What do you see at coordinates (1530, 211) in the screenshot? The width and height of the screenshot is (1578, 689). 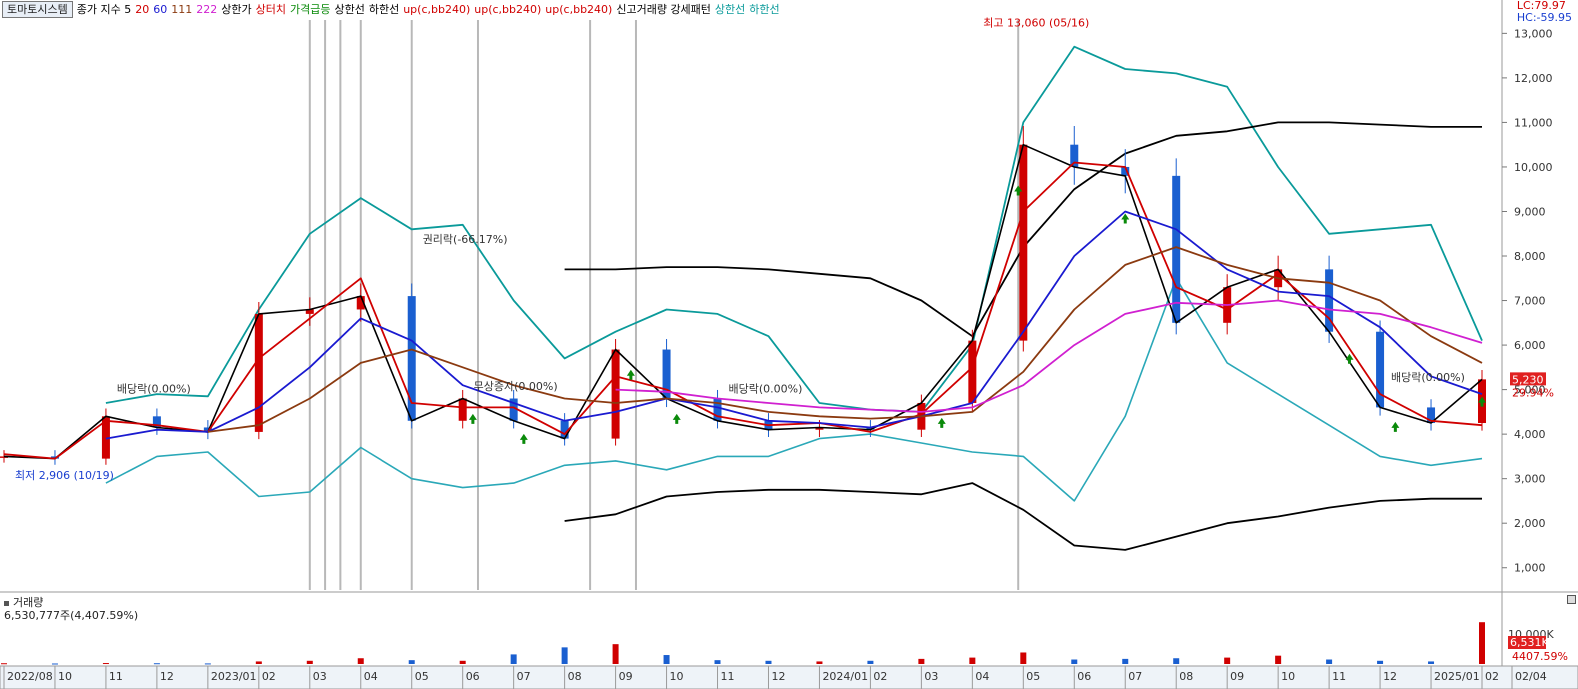 I see `y-tick-label: 9,000` at bounding box center [1530, 211].